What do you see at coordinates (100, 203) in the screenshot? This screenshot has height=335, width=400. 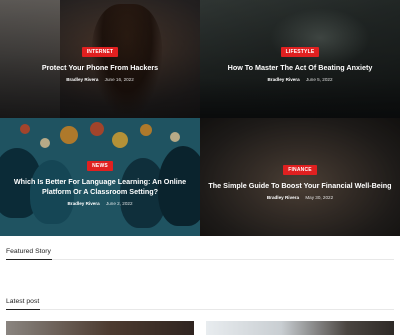 I see `post-meta: Bradley Rivera June 2, 2022` at bounding box center [100, 203].